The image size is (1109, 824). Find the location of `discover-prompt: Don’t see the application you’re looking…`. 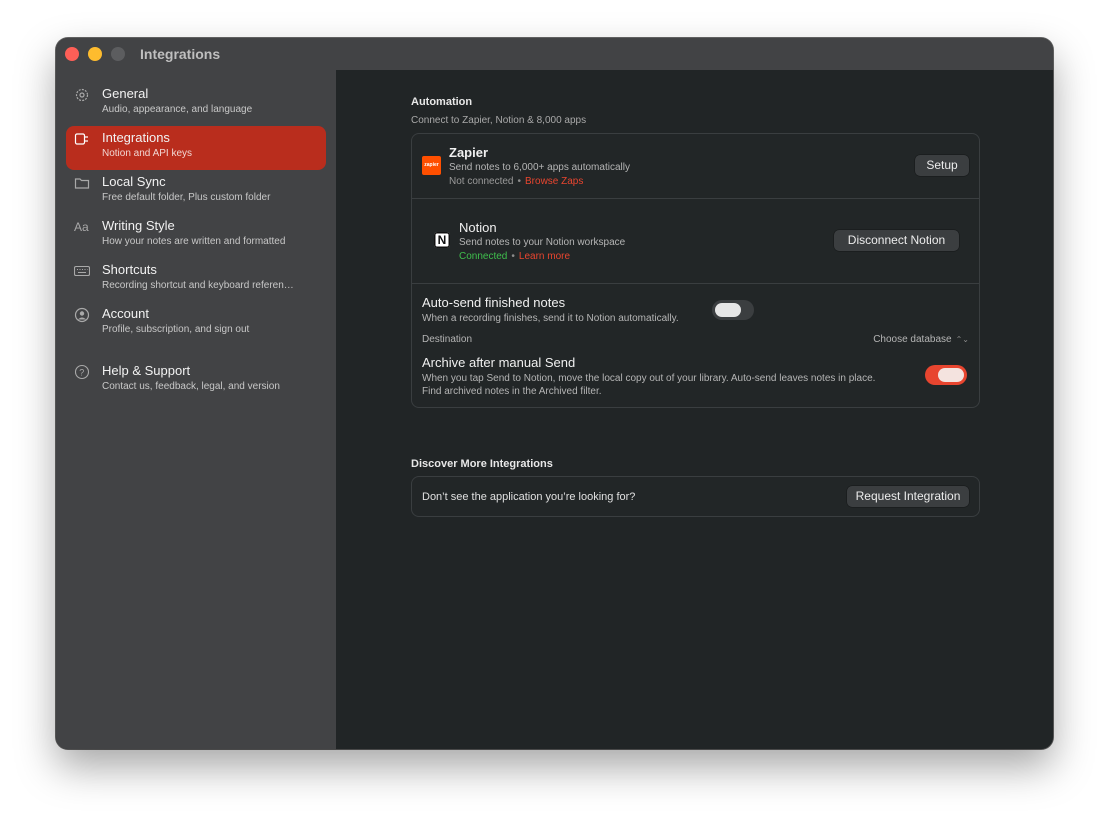

discover-prompt: Don’t see the application you’re looking… is located at coordinates (529, 497).